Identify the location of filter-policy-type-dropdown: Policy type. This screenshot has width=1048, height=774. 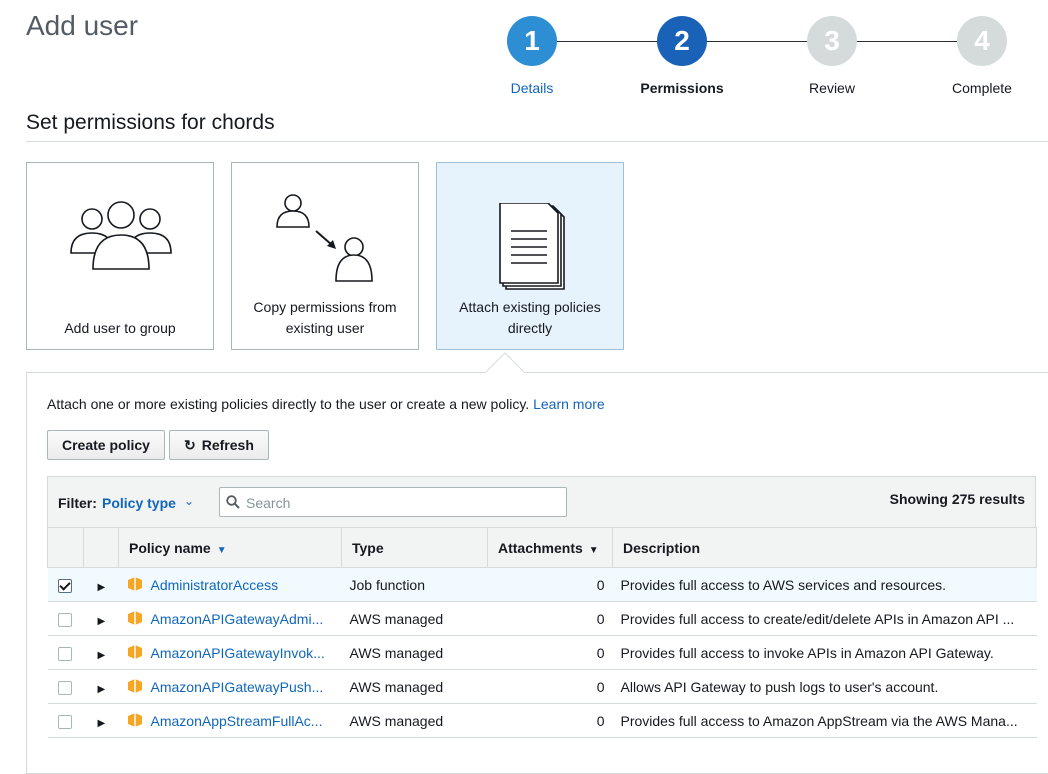
(139, 503).